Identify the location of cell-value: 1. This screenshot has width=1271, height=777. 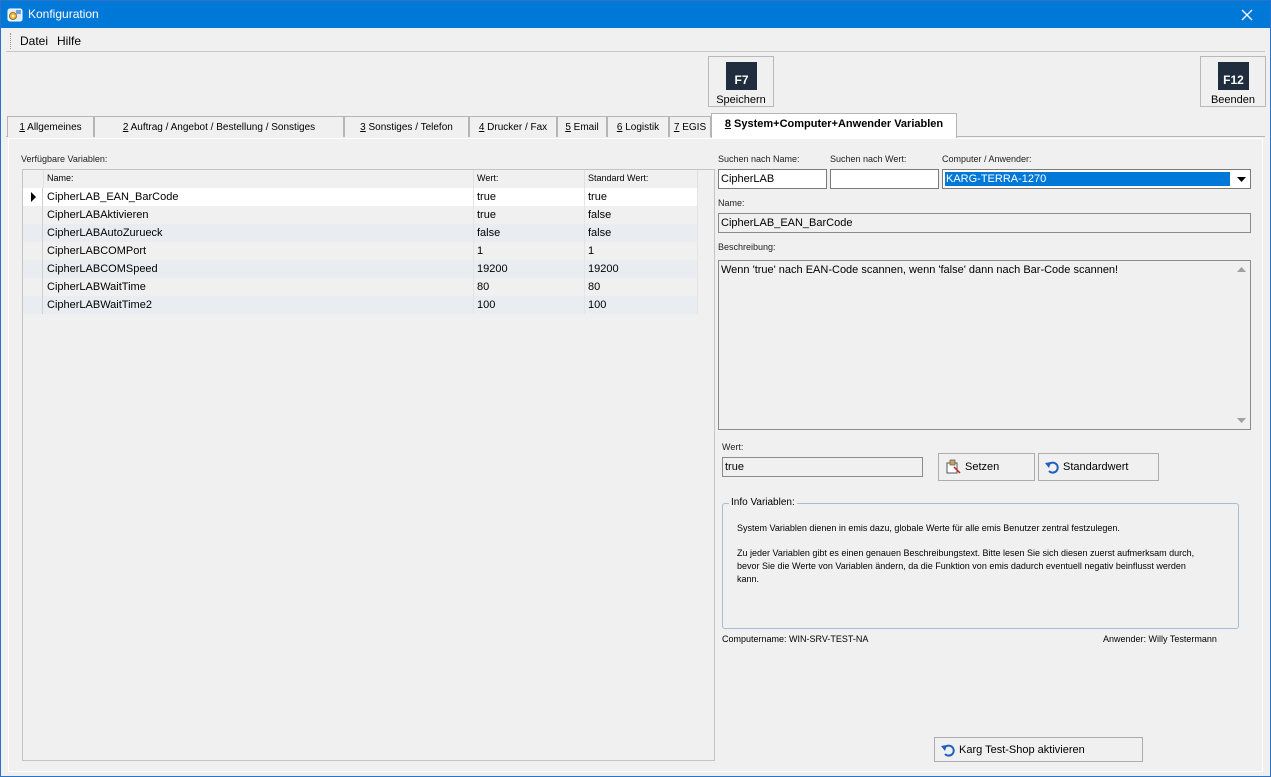
(529, 251).